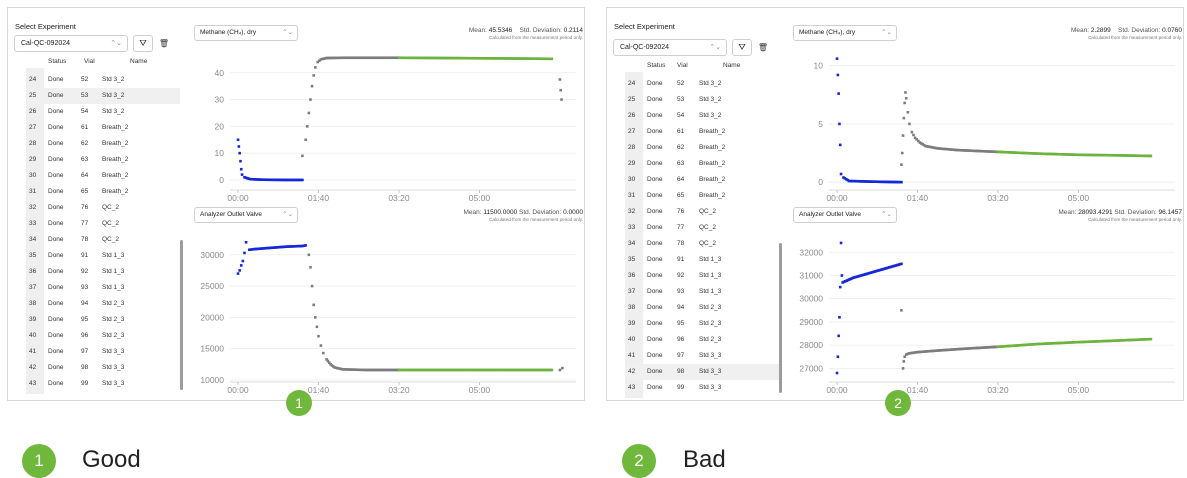 This screenshot has height=478, width=1187. I want to click on sd-value: 0.0760, so click(1172, 30).